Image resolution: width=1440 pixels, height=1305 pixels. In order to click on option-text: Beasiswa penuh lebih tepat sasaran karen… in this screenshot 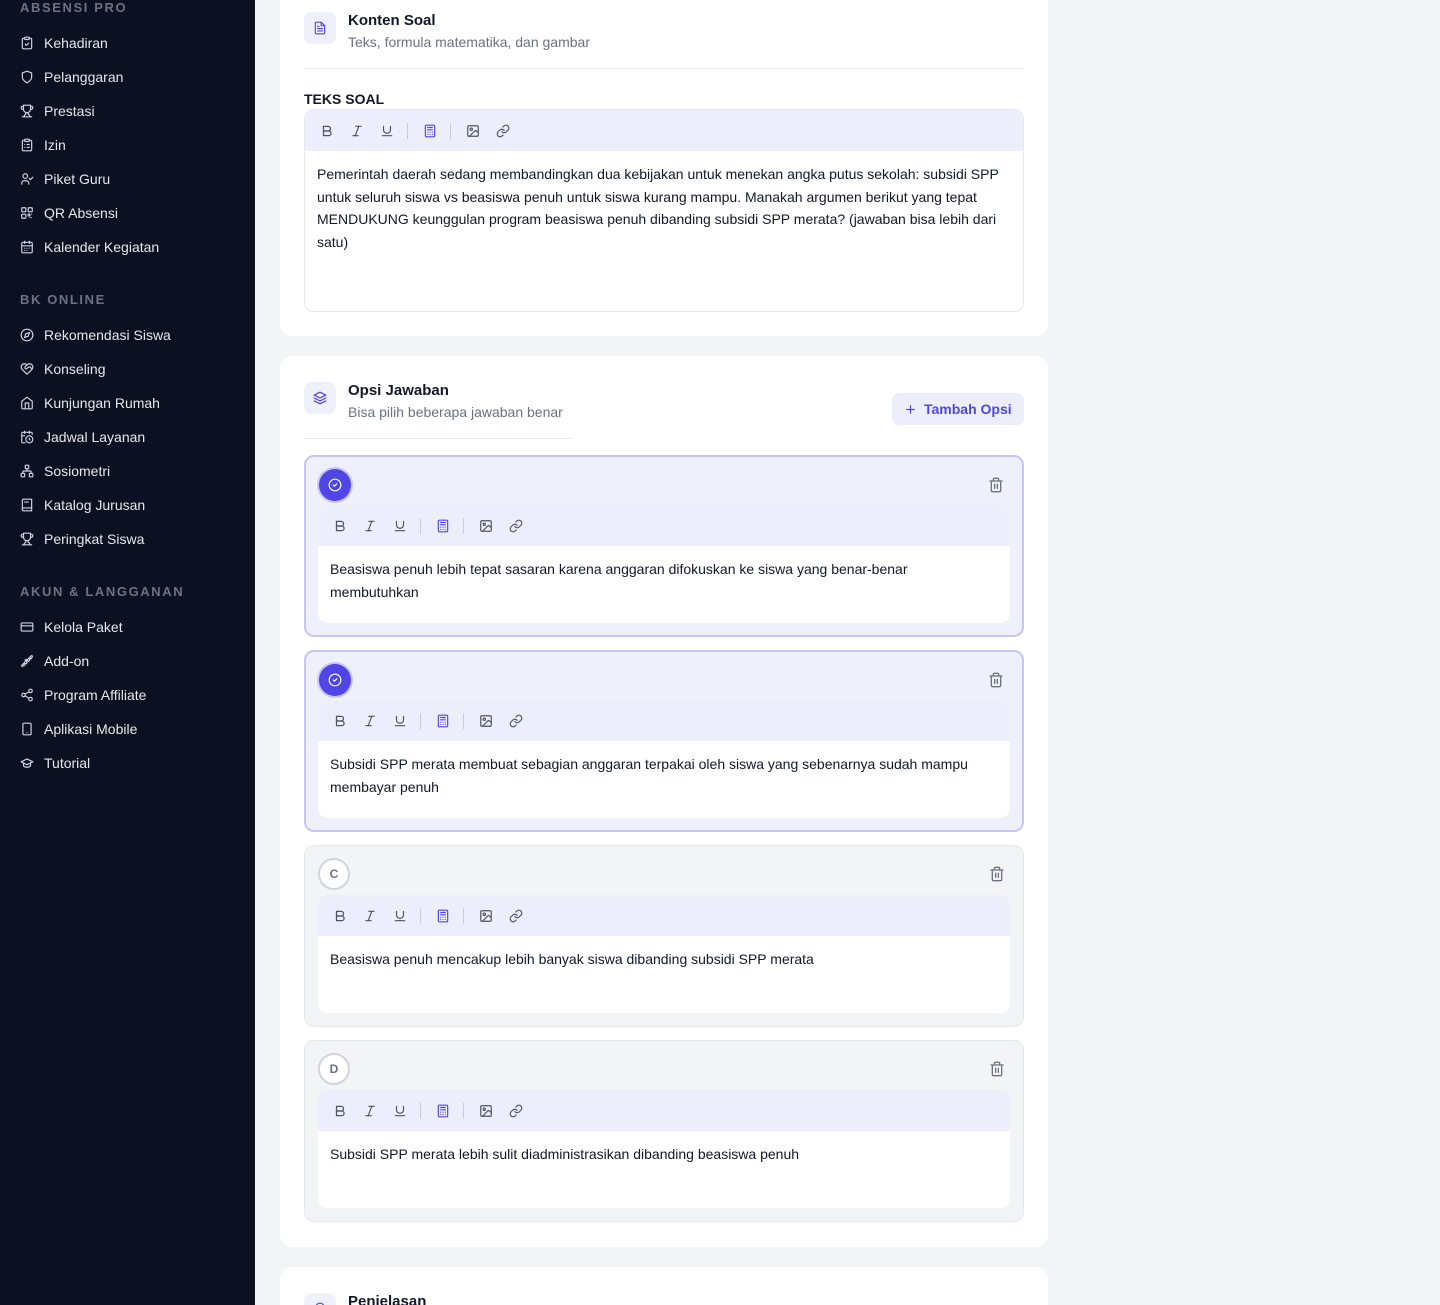, I will do `click(664, 580)`.